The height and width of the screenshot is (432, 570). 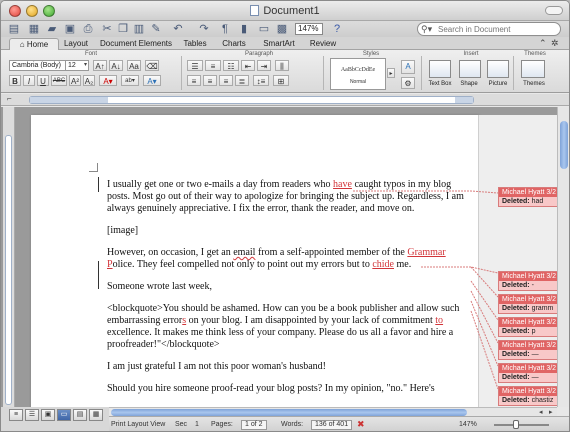 I want to click on draft-view-button: ≡, so click(x=16, y=415).